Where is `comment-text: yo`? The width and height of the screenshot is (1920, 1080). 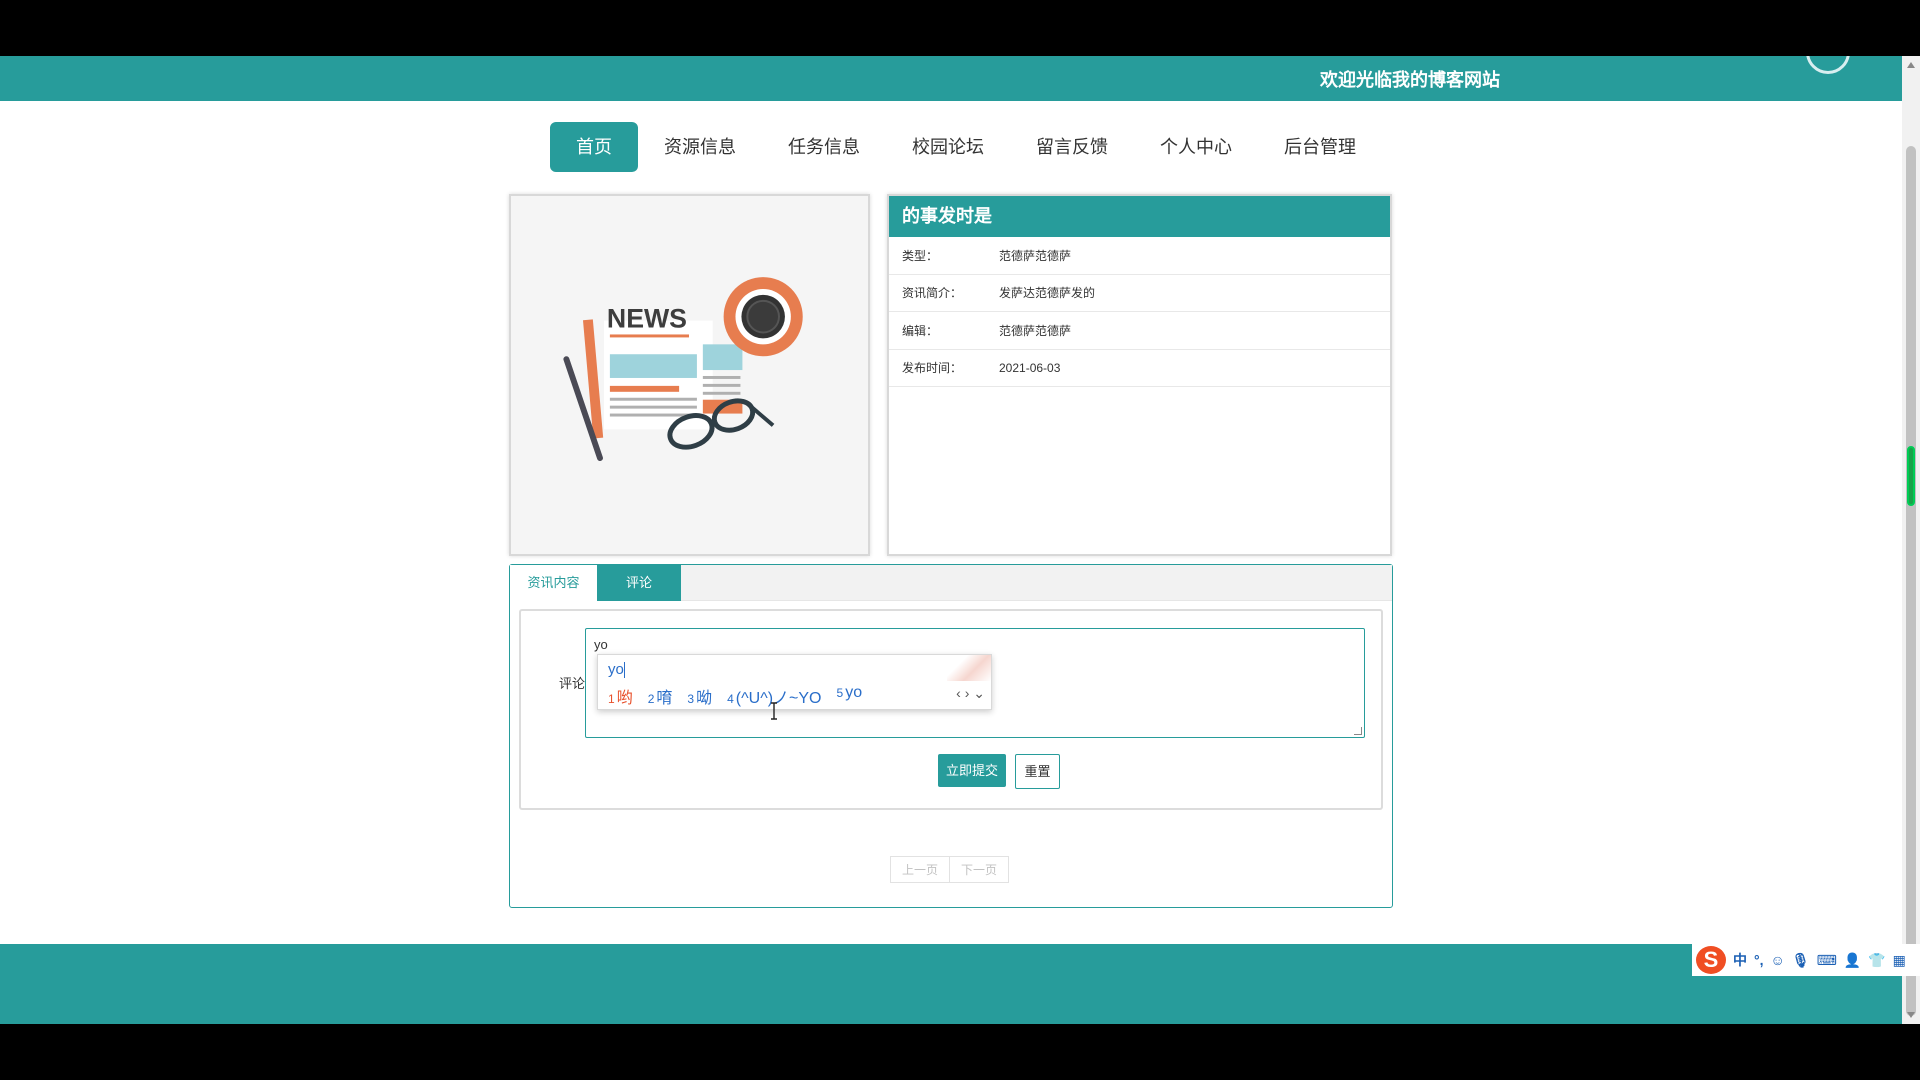
comment-text: yo is located at coordinates (601, 644).